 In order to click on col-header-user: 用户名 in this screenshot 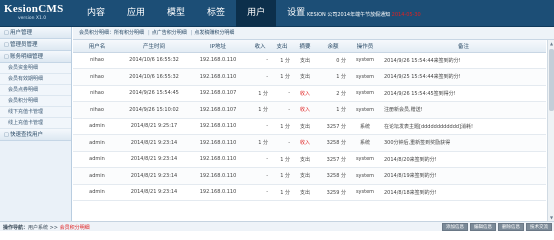, I will do `click(97, 46)`.